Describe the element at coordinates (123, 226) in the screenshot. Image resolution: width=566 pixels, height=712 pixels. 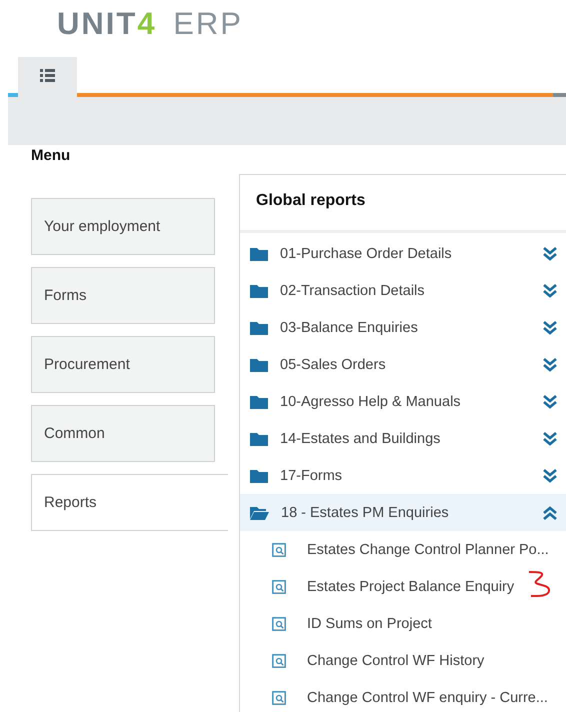
I see `menu-tile: Your employment` at that location.